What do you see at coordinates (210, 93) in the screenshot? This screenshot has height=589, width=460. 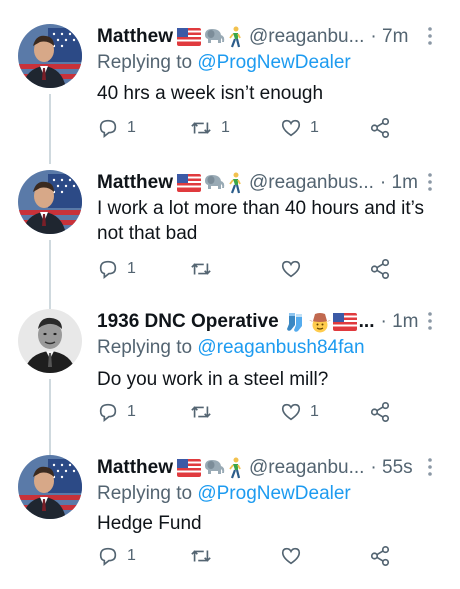 I see `tweet-text: 40 hrs a week isn’t enough` at bounding box center [210, 93].